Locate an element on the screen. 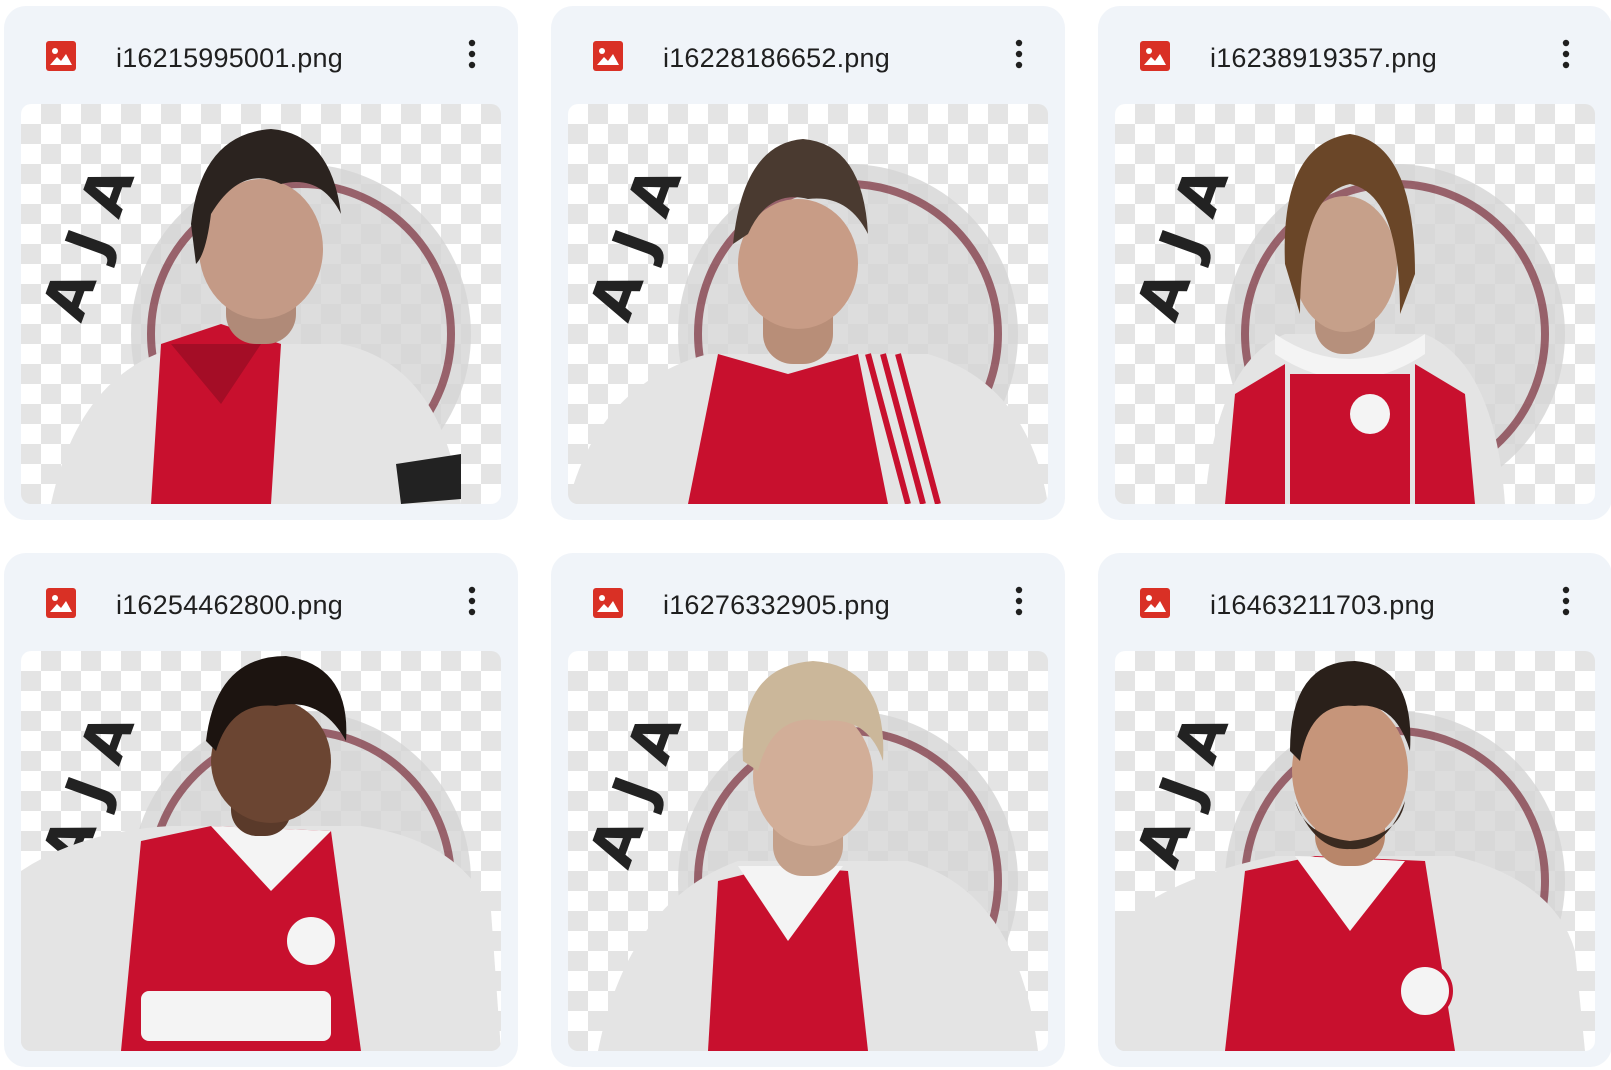  file-card-header: i16276332905.png is located at coordinates (808, 601).